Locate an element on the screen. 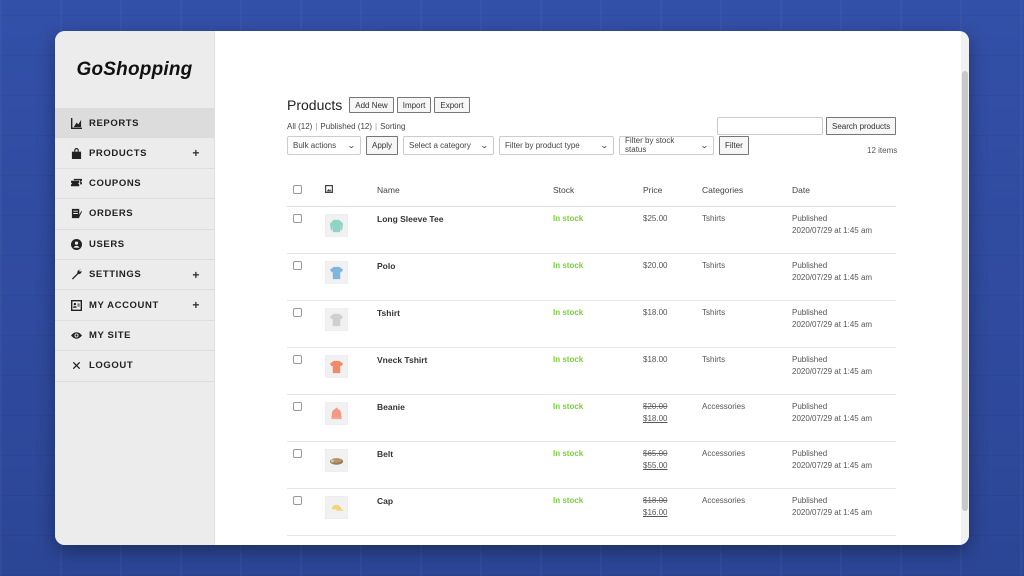  polo-shirt-icon is located at coordinates (336, 272).